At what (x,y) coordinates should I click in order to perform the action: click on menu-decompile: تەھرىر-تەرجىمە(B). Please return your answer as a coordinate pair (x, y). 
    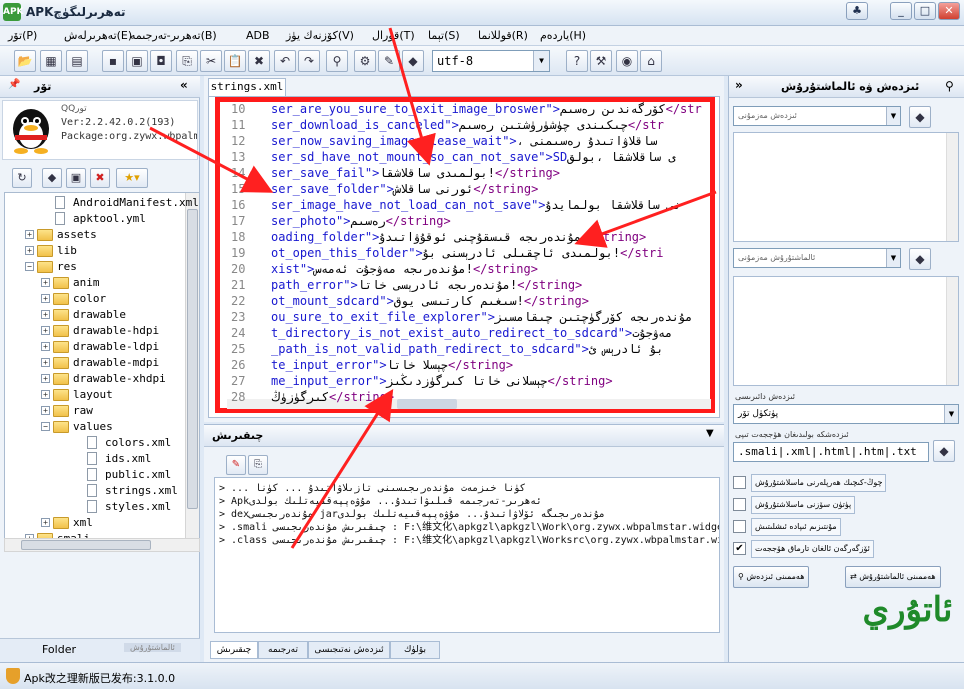
    Looking at the image, I should click on (173, 35).